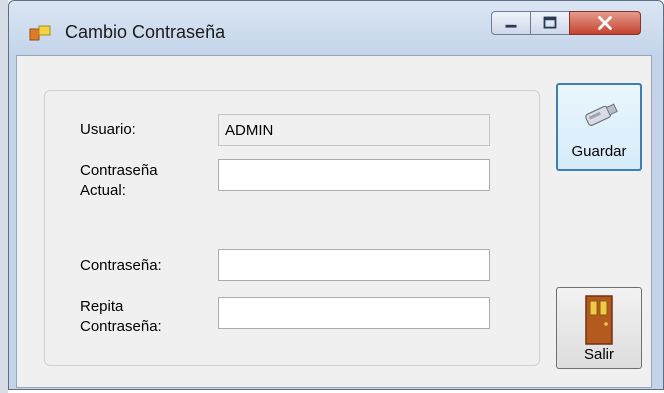 The image size is (664, 393). What do you see at coordinates (354, 265) in the screenshot?
I see `new-password-field` at bounding box center [354, 265].